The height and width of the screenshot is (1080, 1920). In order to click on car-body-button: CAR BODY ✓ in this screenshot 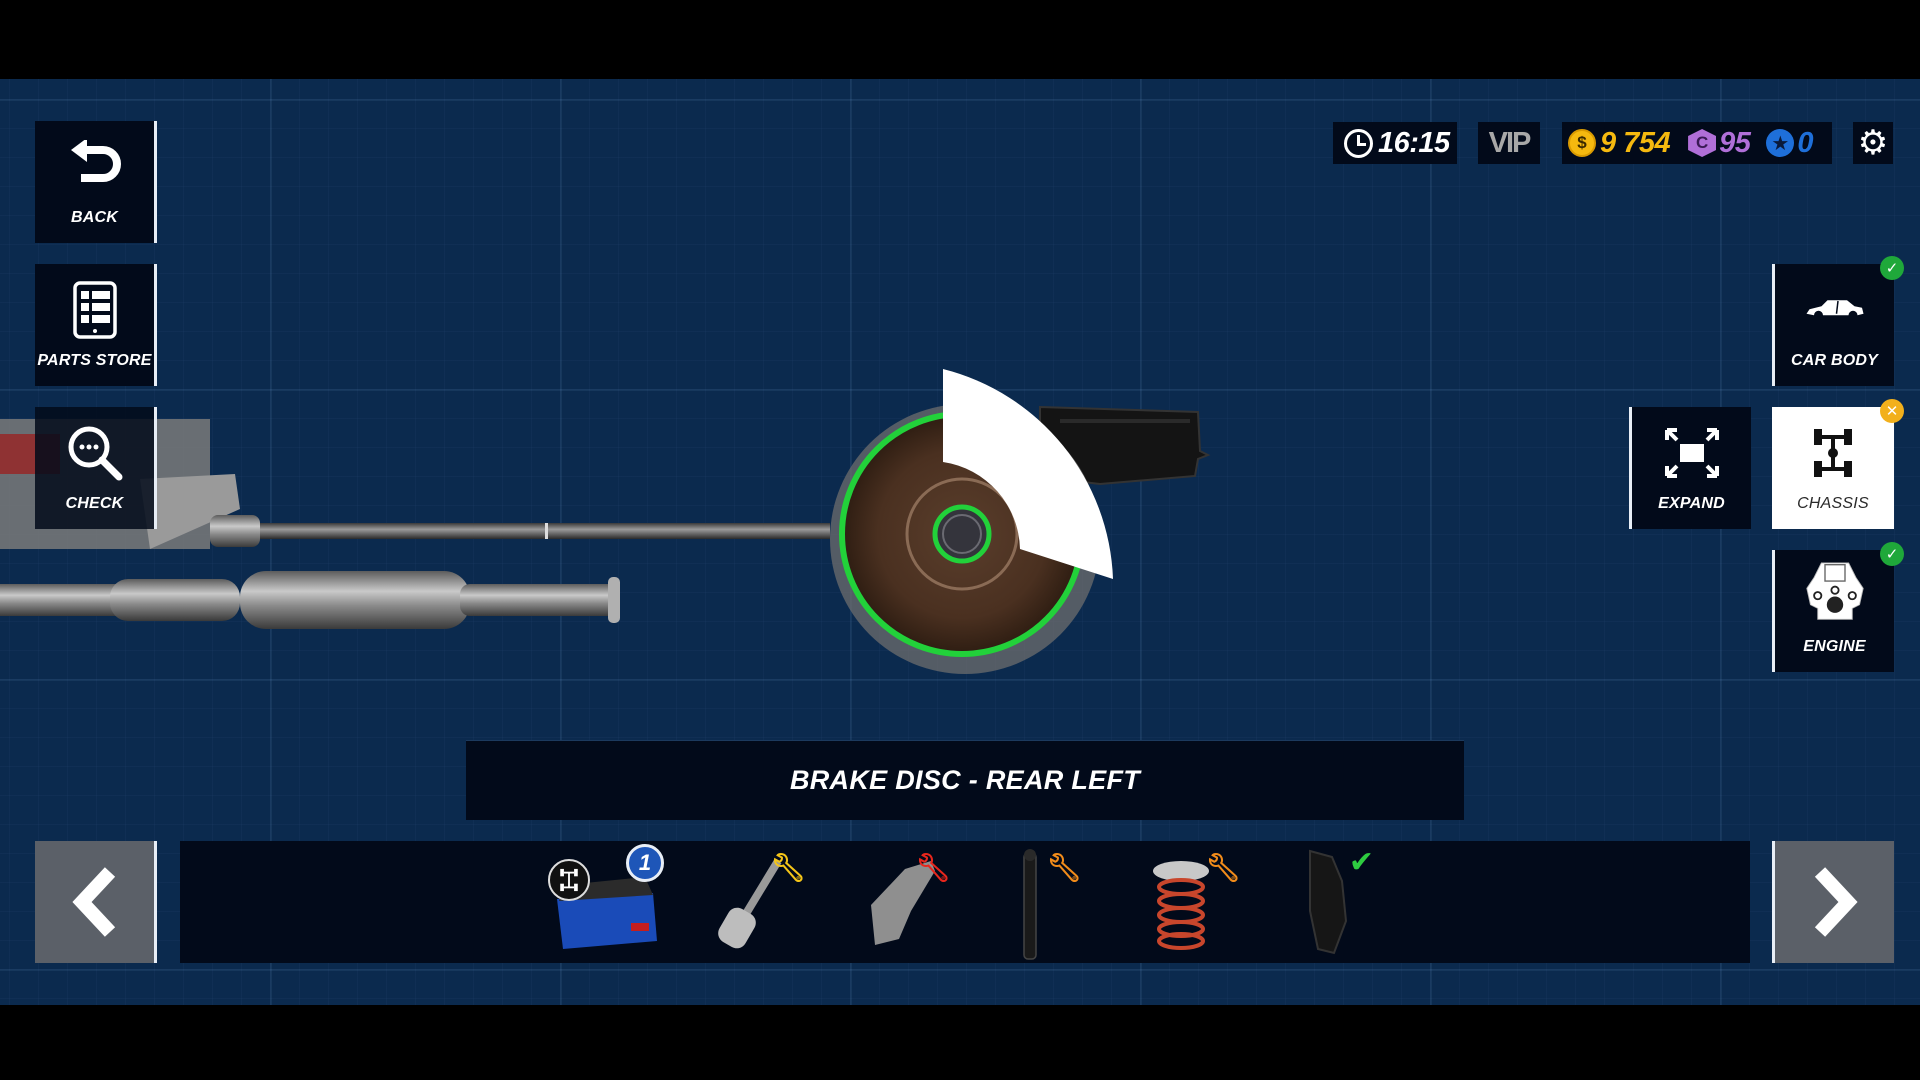, I will do `click(1838, 321)`.